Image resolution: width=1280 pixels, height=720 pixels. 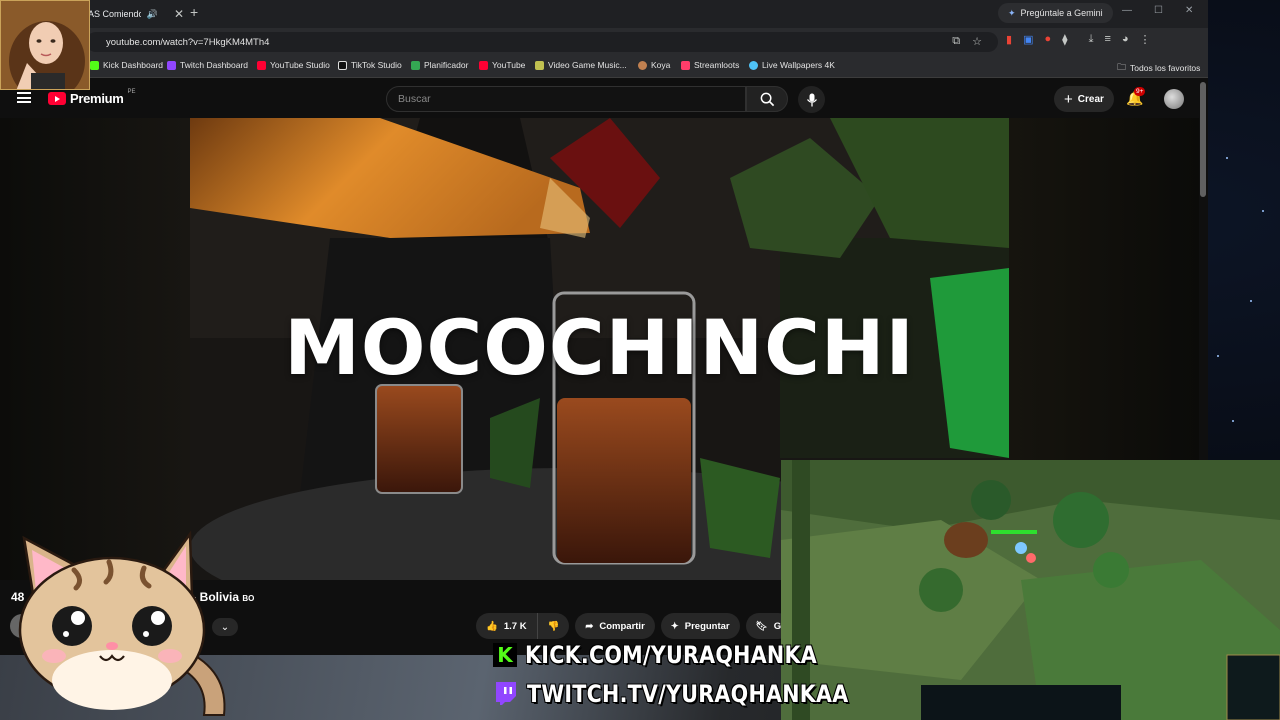 What do you see at coordinates (1140, 91) in the screenshot?
I see `notifications-badge: 9+` at bounding box center [1140, 91].